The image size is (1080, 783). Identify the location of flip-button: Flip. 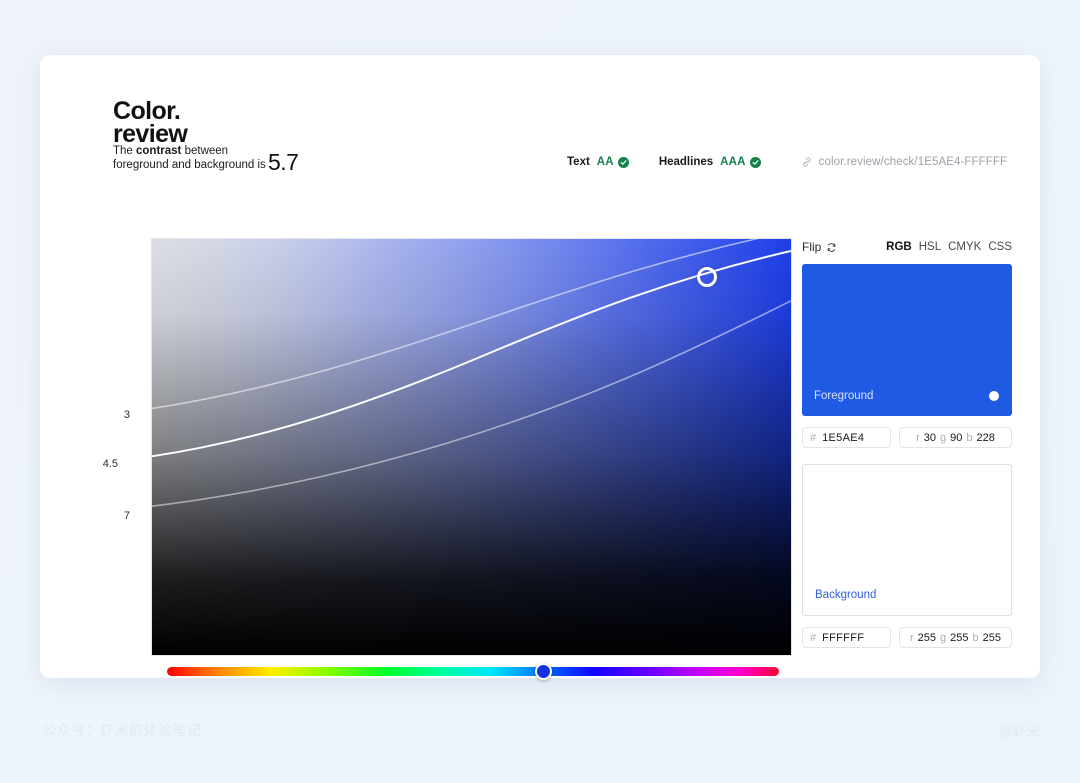
(819, 247).